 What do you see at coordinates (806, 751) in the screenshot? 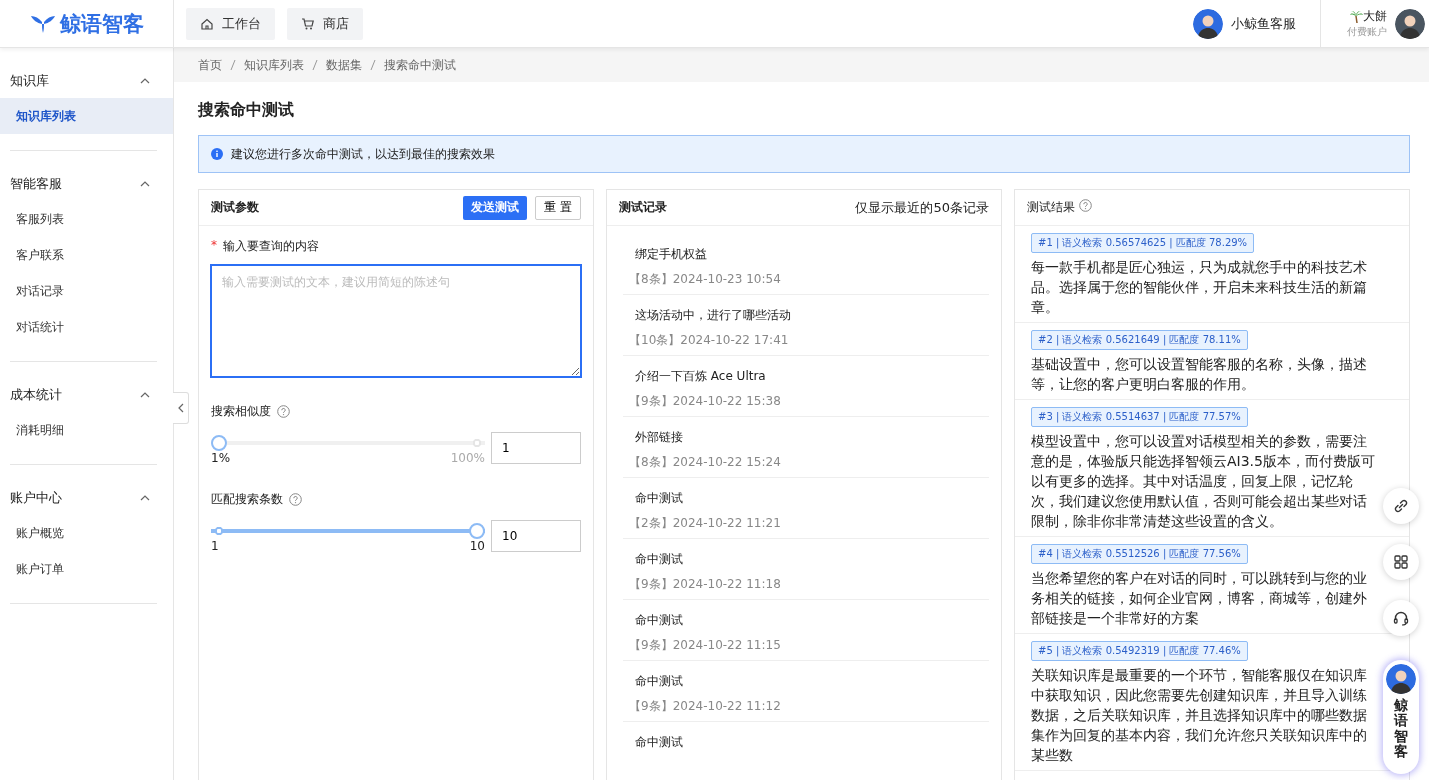
I see `record-item: 命中测试` at bounding box center [806, 751].